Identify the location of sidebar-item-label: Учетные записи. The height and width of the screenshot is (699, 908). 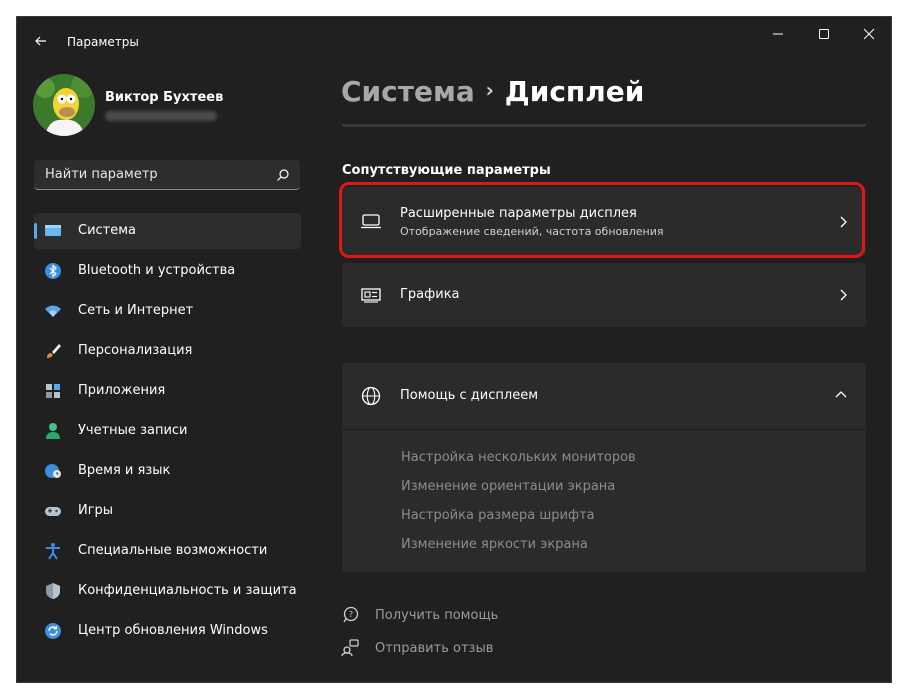
(133, 430).